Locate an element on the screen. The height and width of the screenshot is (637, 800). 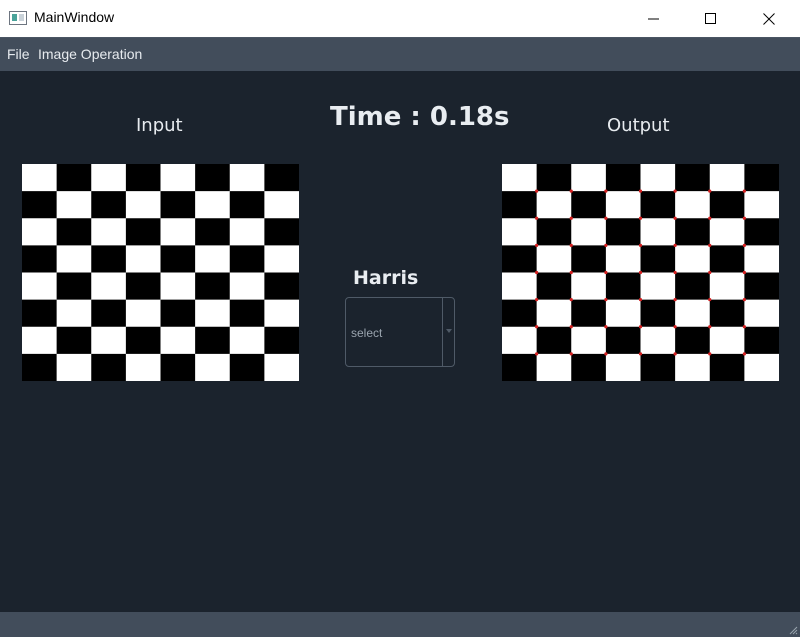
close-button is located at coordinates (769, 18).